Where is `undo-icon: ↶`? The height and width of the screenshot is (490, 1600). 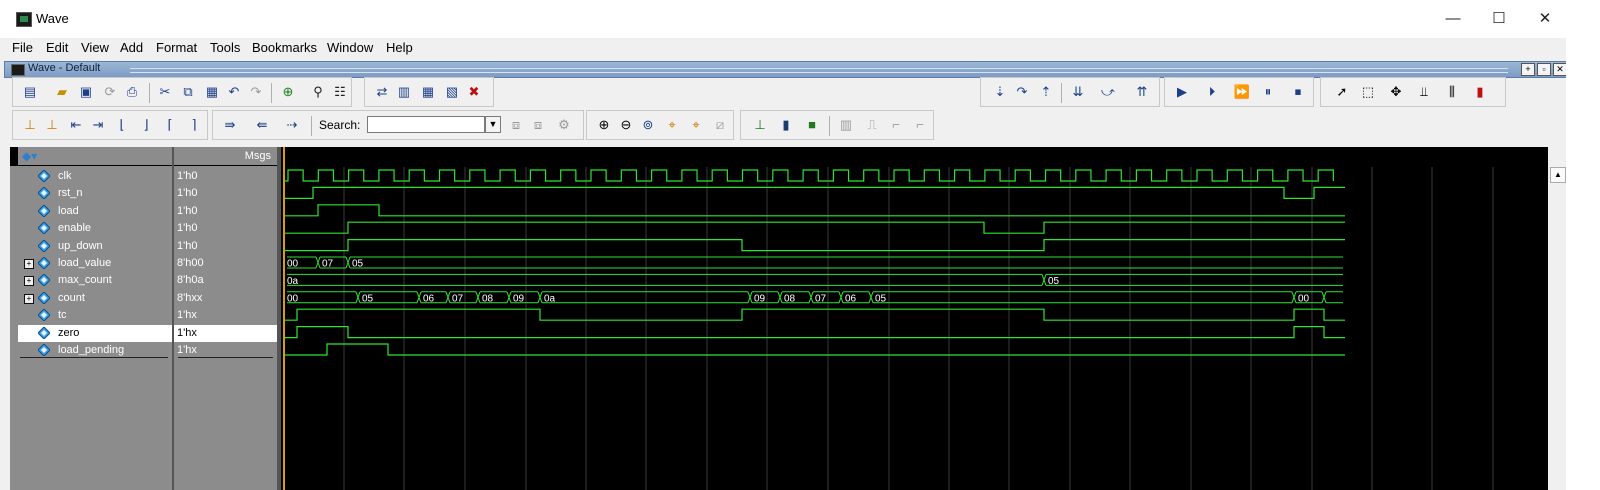
undo-icon: ↶ is located at coordinates (234, 92).